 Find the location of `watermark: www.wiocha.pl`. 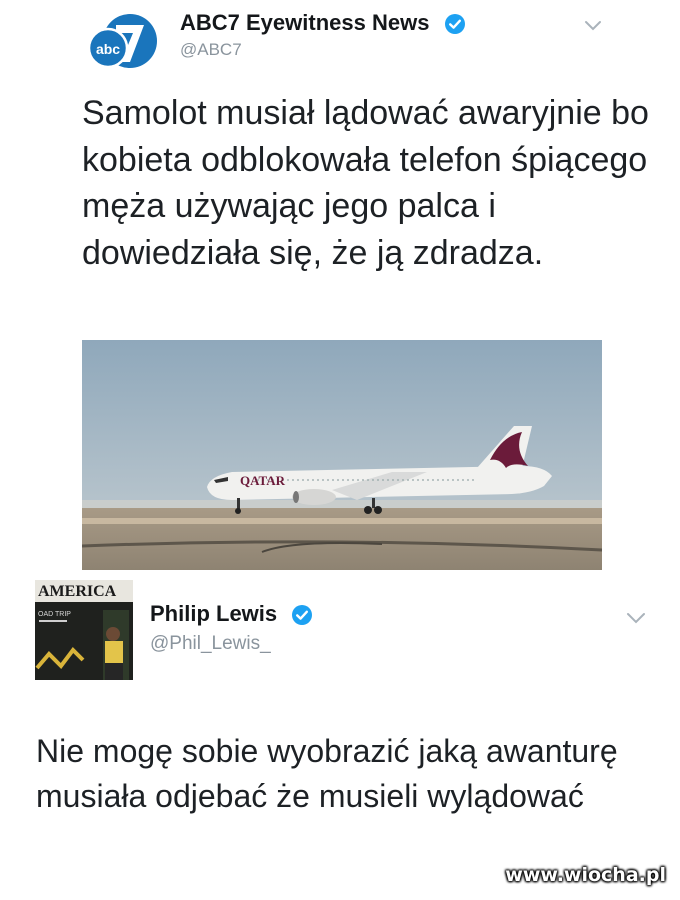

watermark: www.wiocha.pl is located at coordinates (585, 875).